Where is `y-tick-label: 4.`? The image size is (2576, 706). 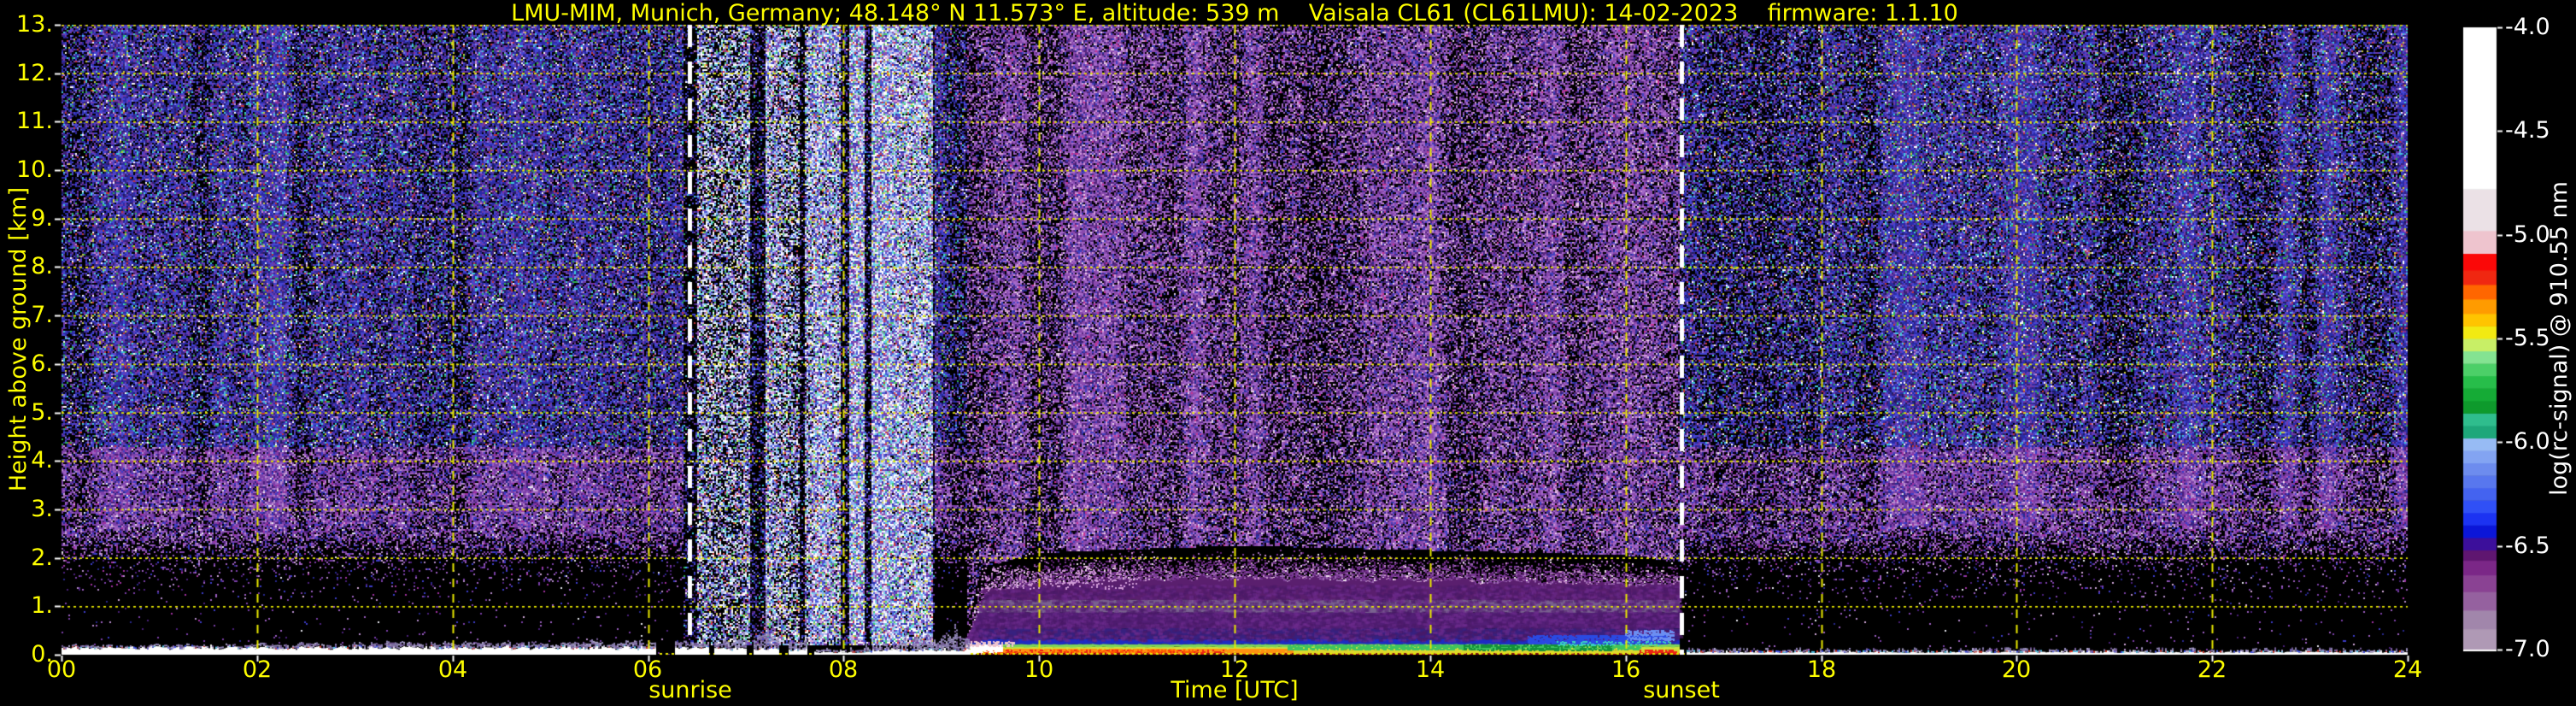 y-tick-label: 4. is located at coordinates (42, 460).